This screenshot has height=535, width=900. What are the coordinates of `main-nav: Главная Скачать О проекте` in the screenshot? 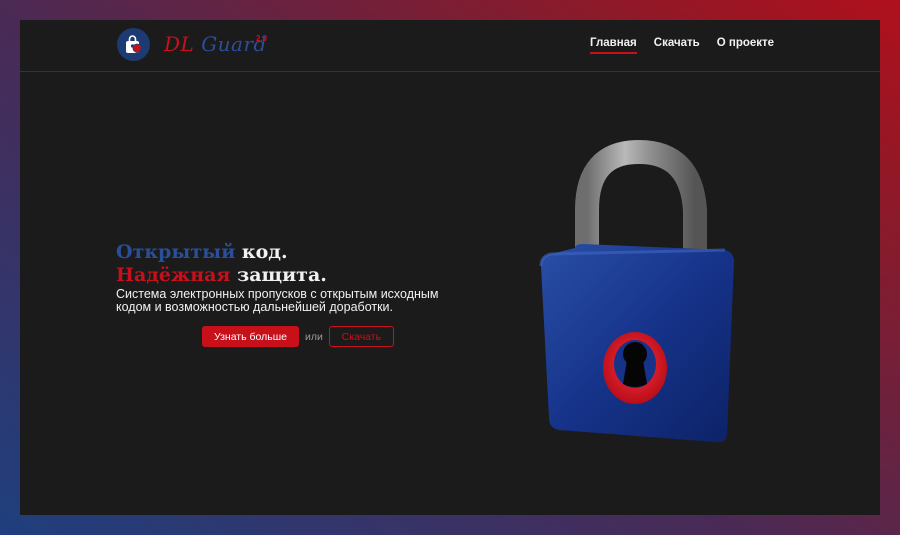 It's located at (682, 45).